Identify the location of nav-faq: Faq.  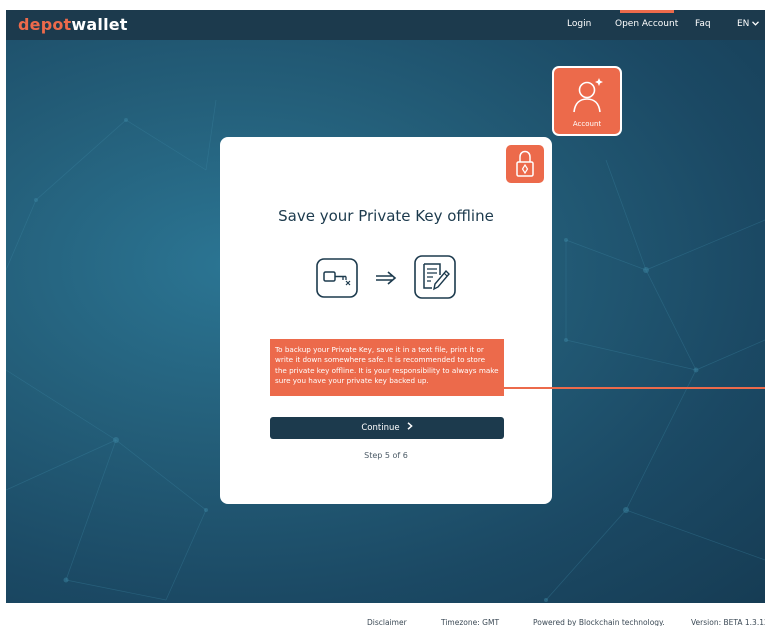
(703, 24).